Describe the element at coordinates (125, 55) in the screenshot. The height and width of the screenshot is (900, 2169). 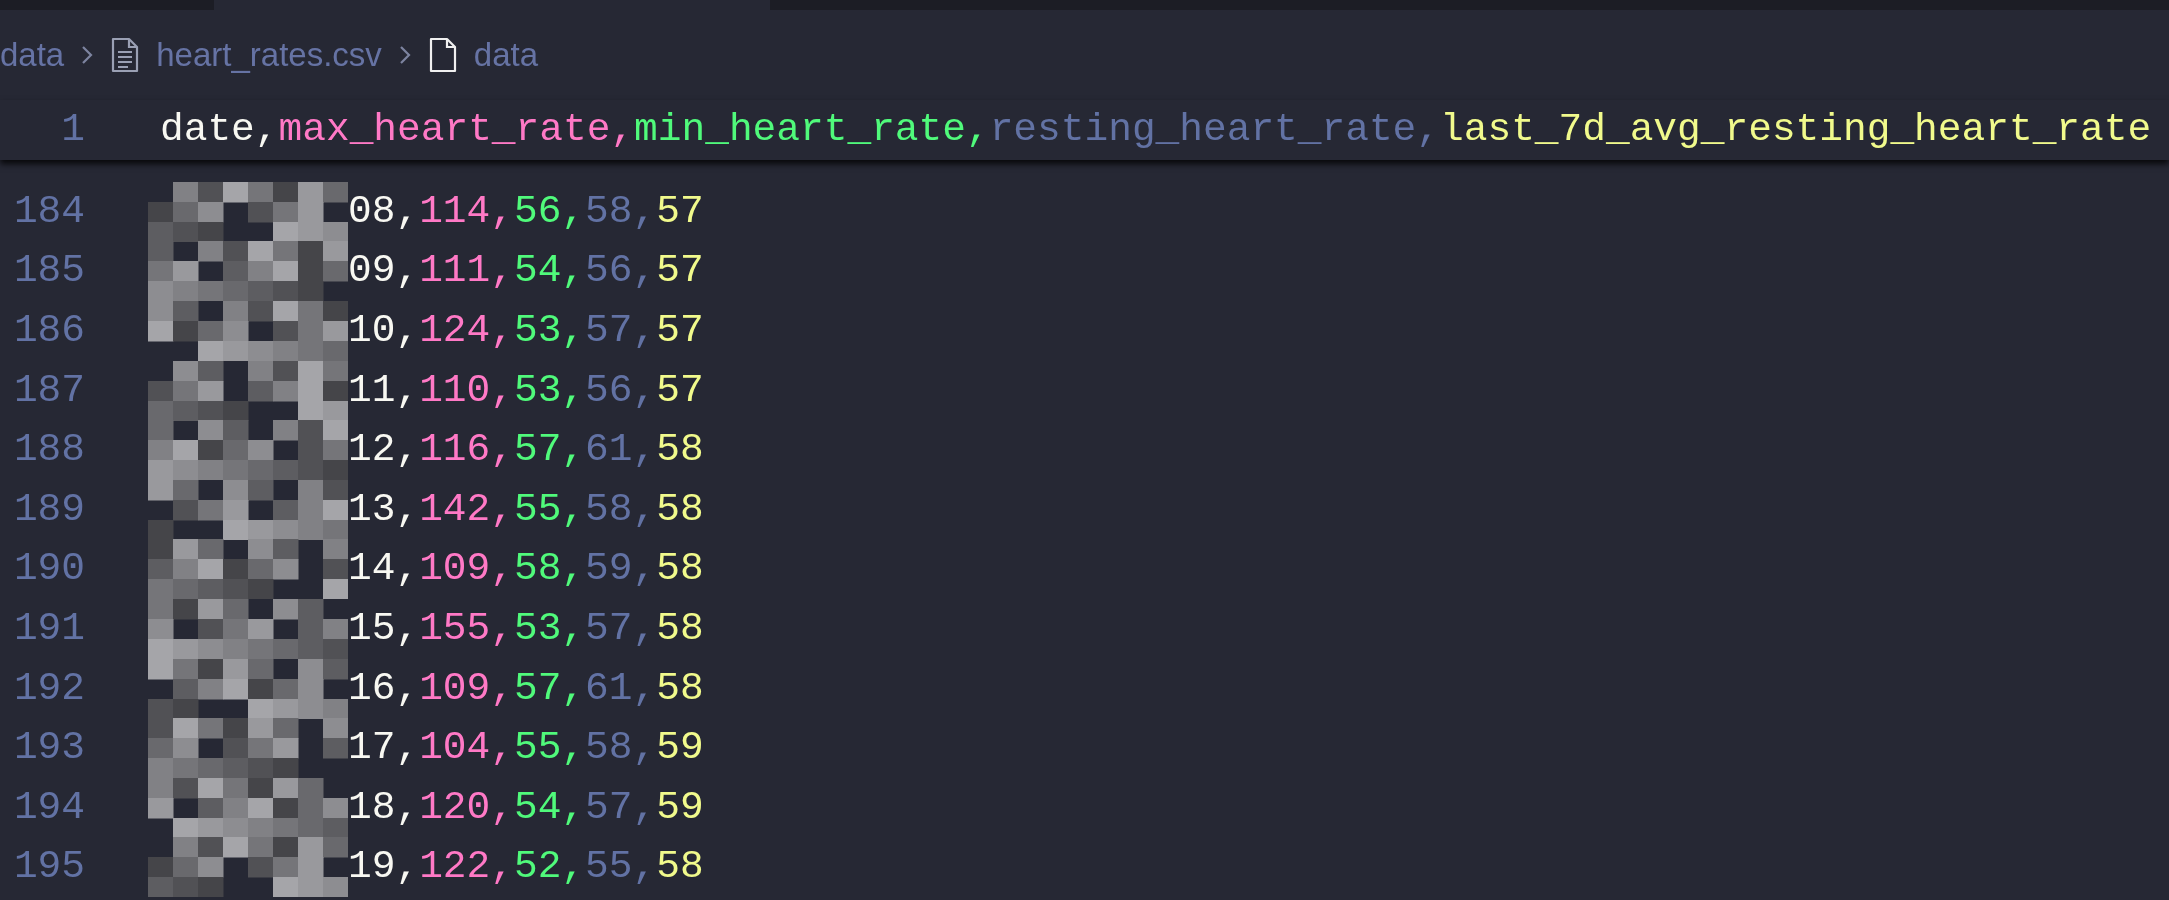
I see `document-icon` at that location.